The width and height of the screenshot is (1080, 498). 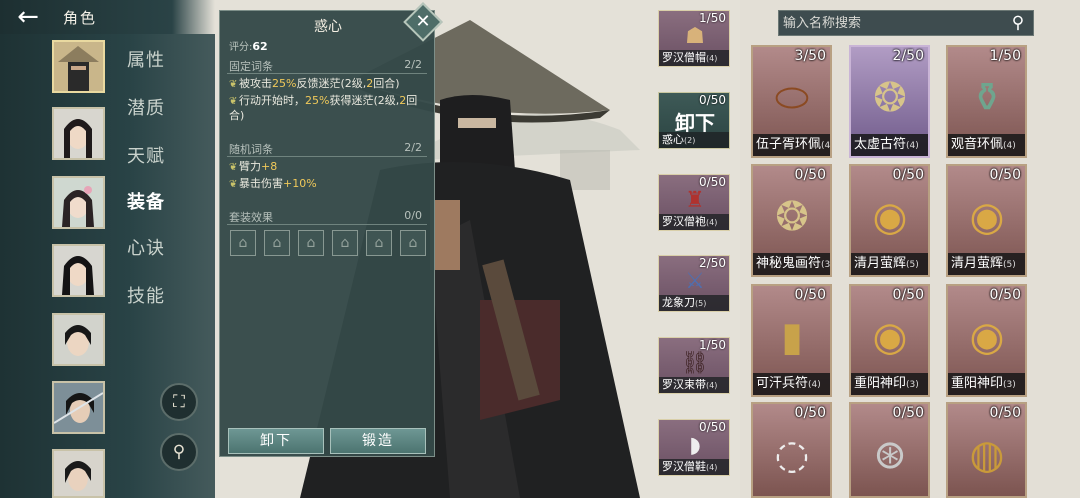 I want to click on inventory-item: 1/50 ⚱ 观音环佩(4), so click(x=986, y=101).